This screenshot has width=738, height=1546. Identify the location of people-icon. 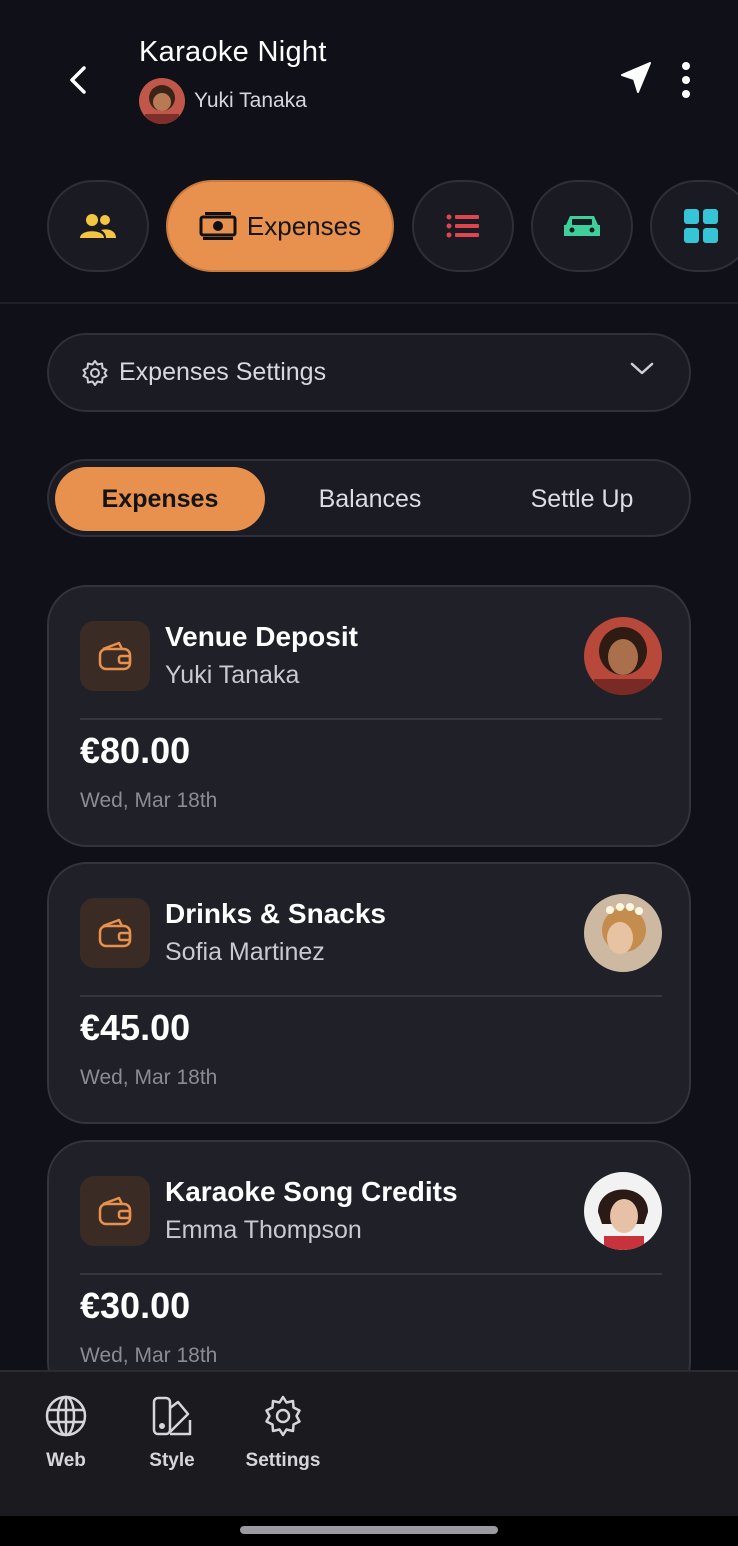
(98, 226).